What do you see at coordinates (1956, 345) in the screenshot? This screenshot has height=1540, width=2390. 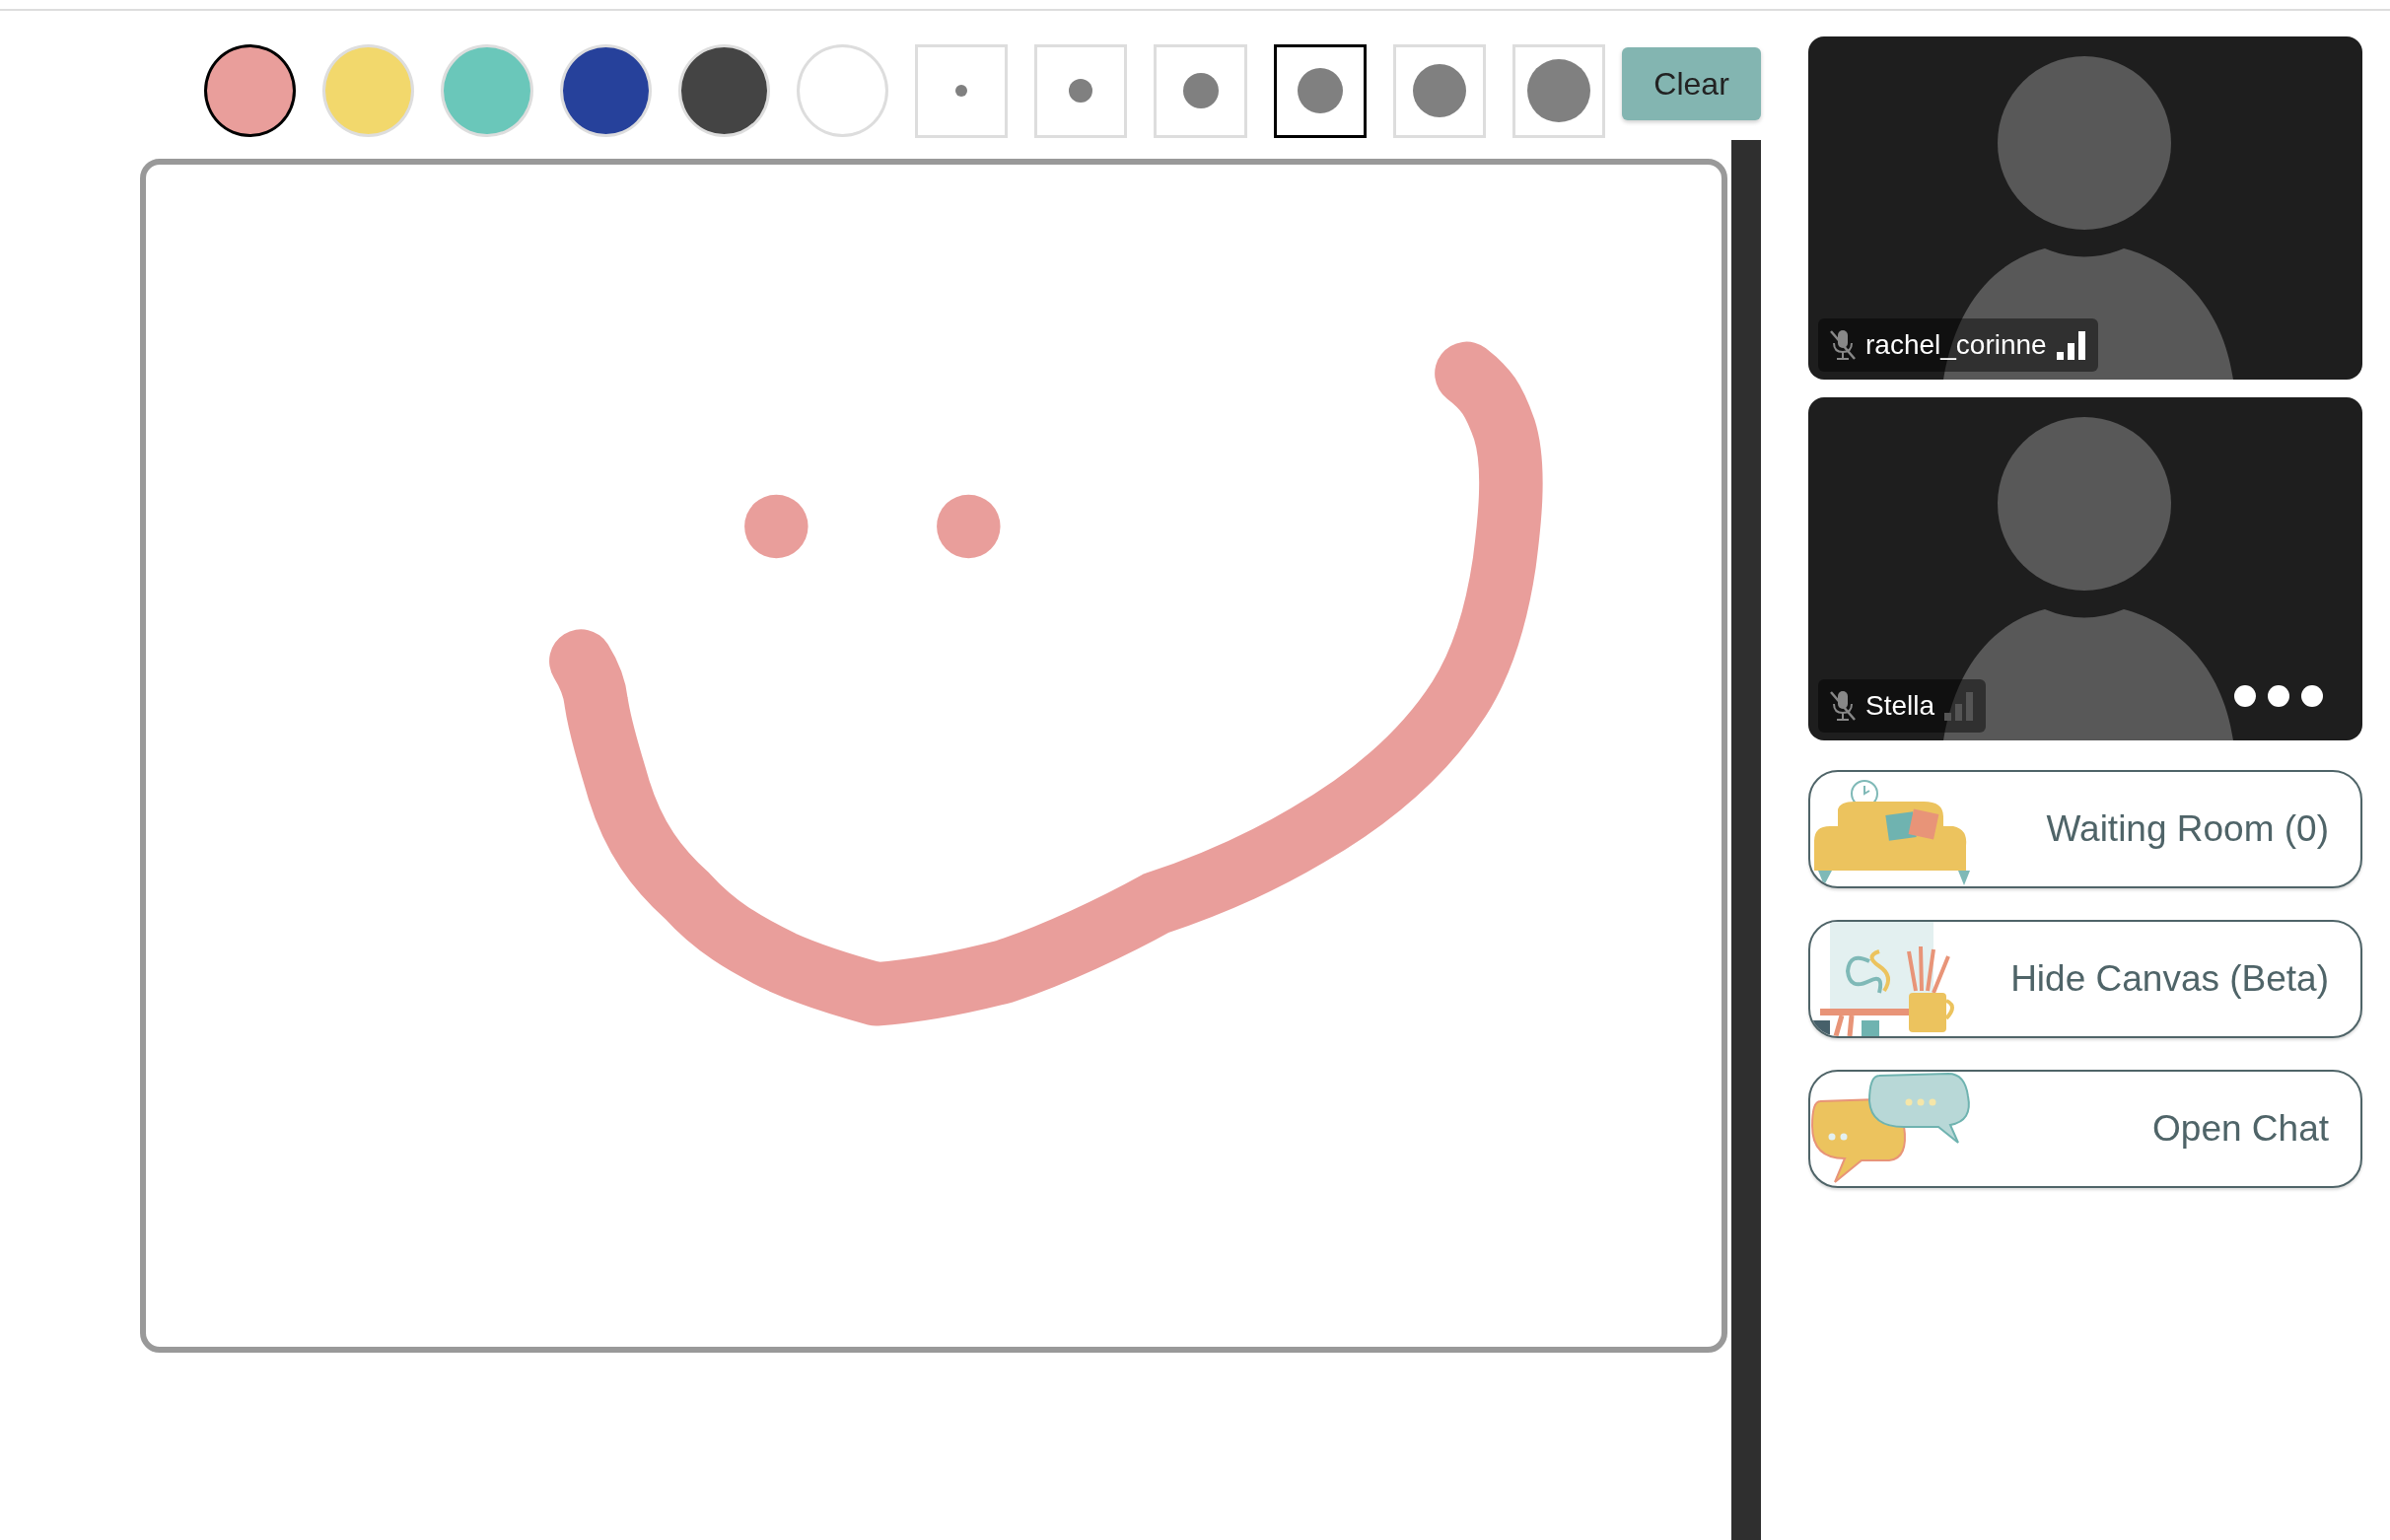 I see `participant-name: rachel_corinne` at bounding box center [1956, 345].